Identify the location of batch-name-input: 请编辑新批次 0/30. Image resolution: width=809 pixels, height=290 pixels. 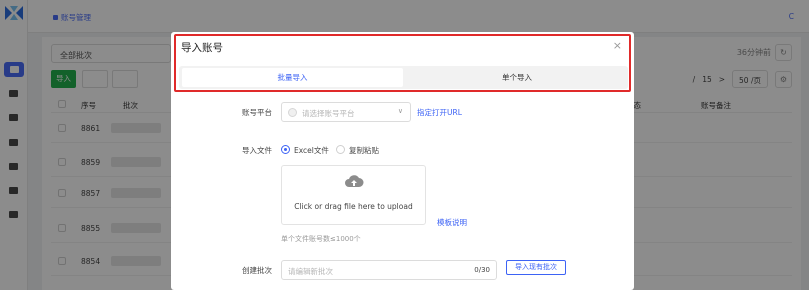
(389, 270).